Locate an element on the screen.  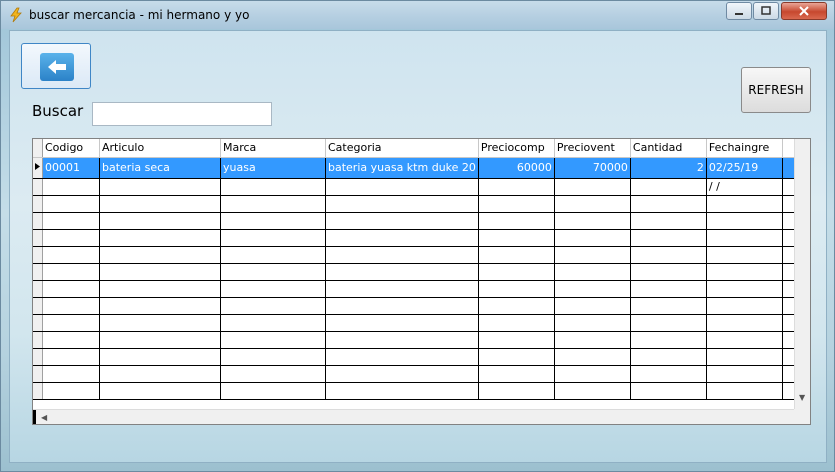
cell-preciovent: 70000 is located at coordinates (592, 168).